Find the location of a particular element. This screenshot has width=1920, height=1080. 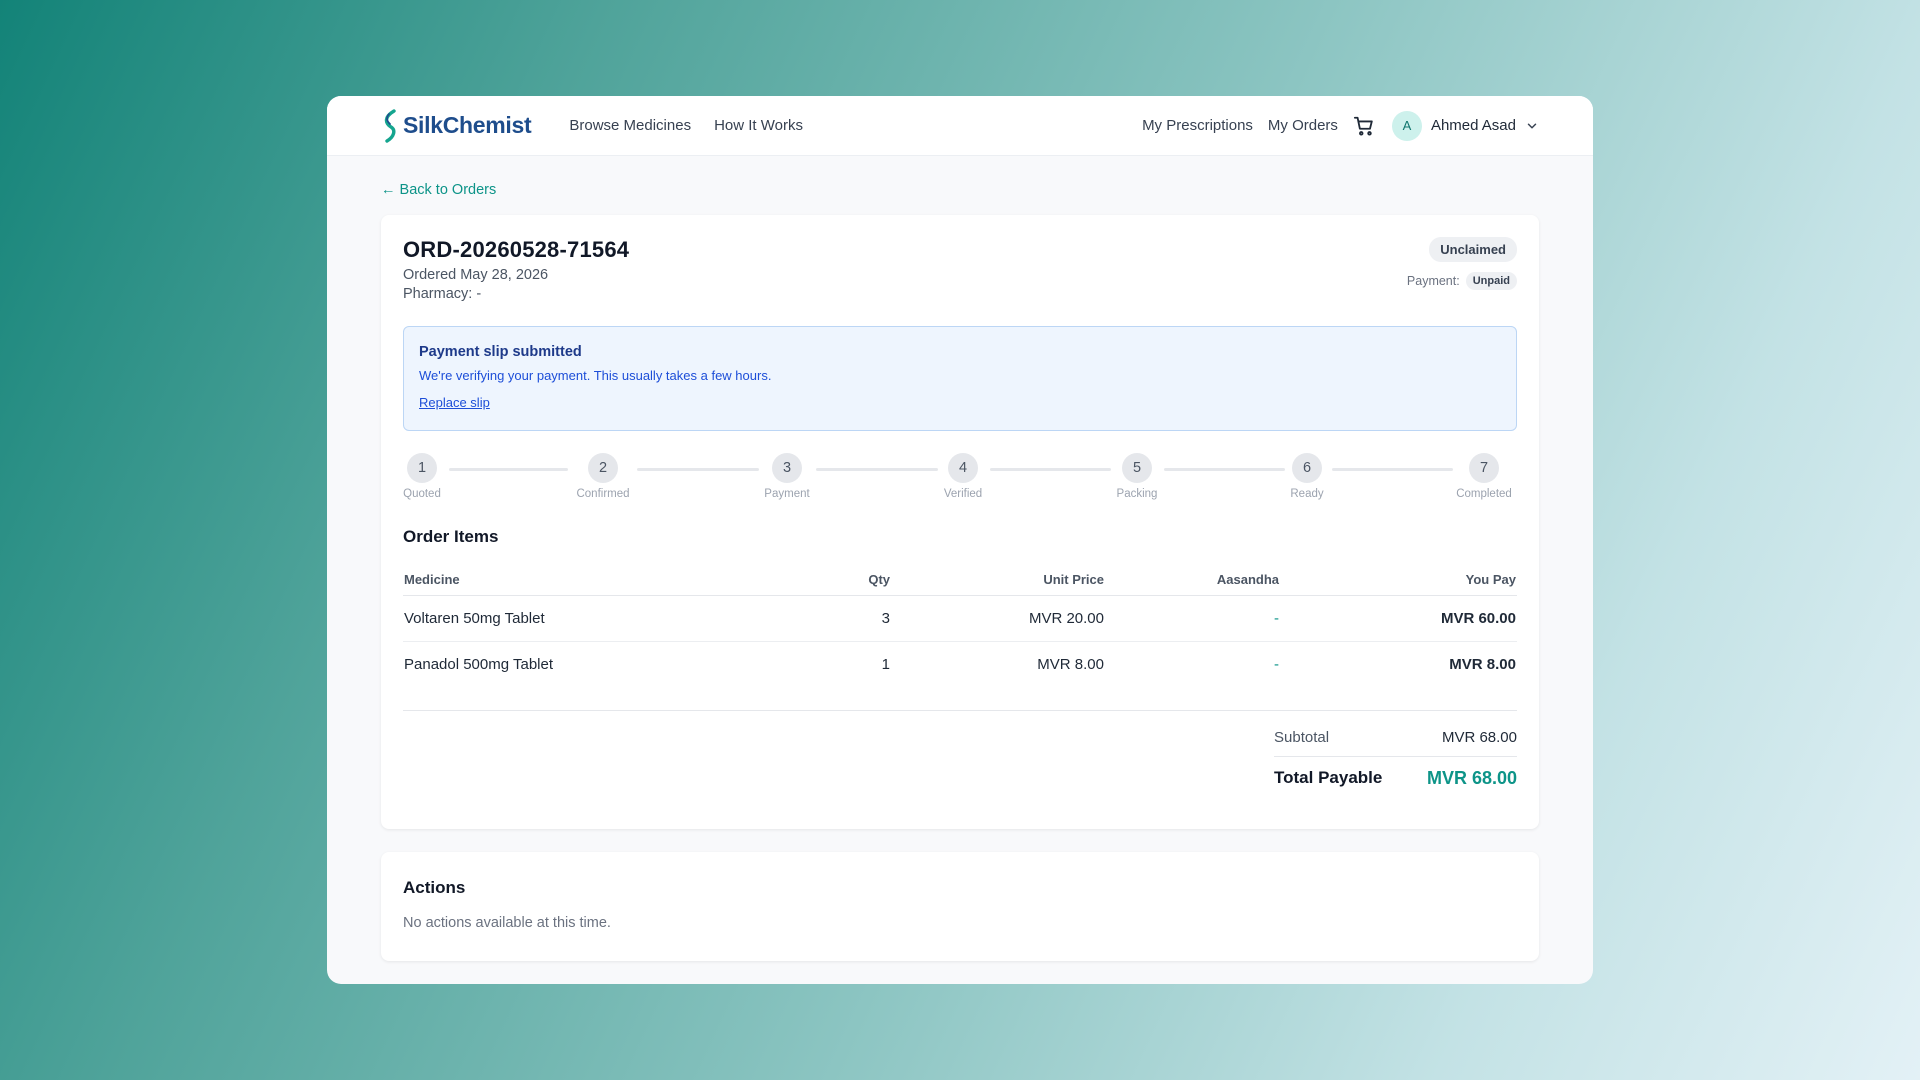

cell-qty: 1 is located at coordinates (885, 665).